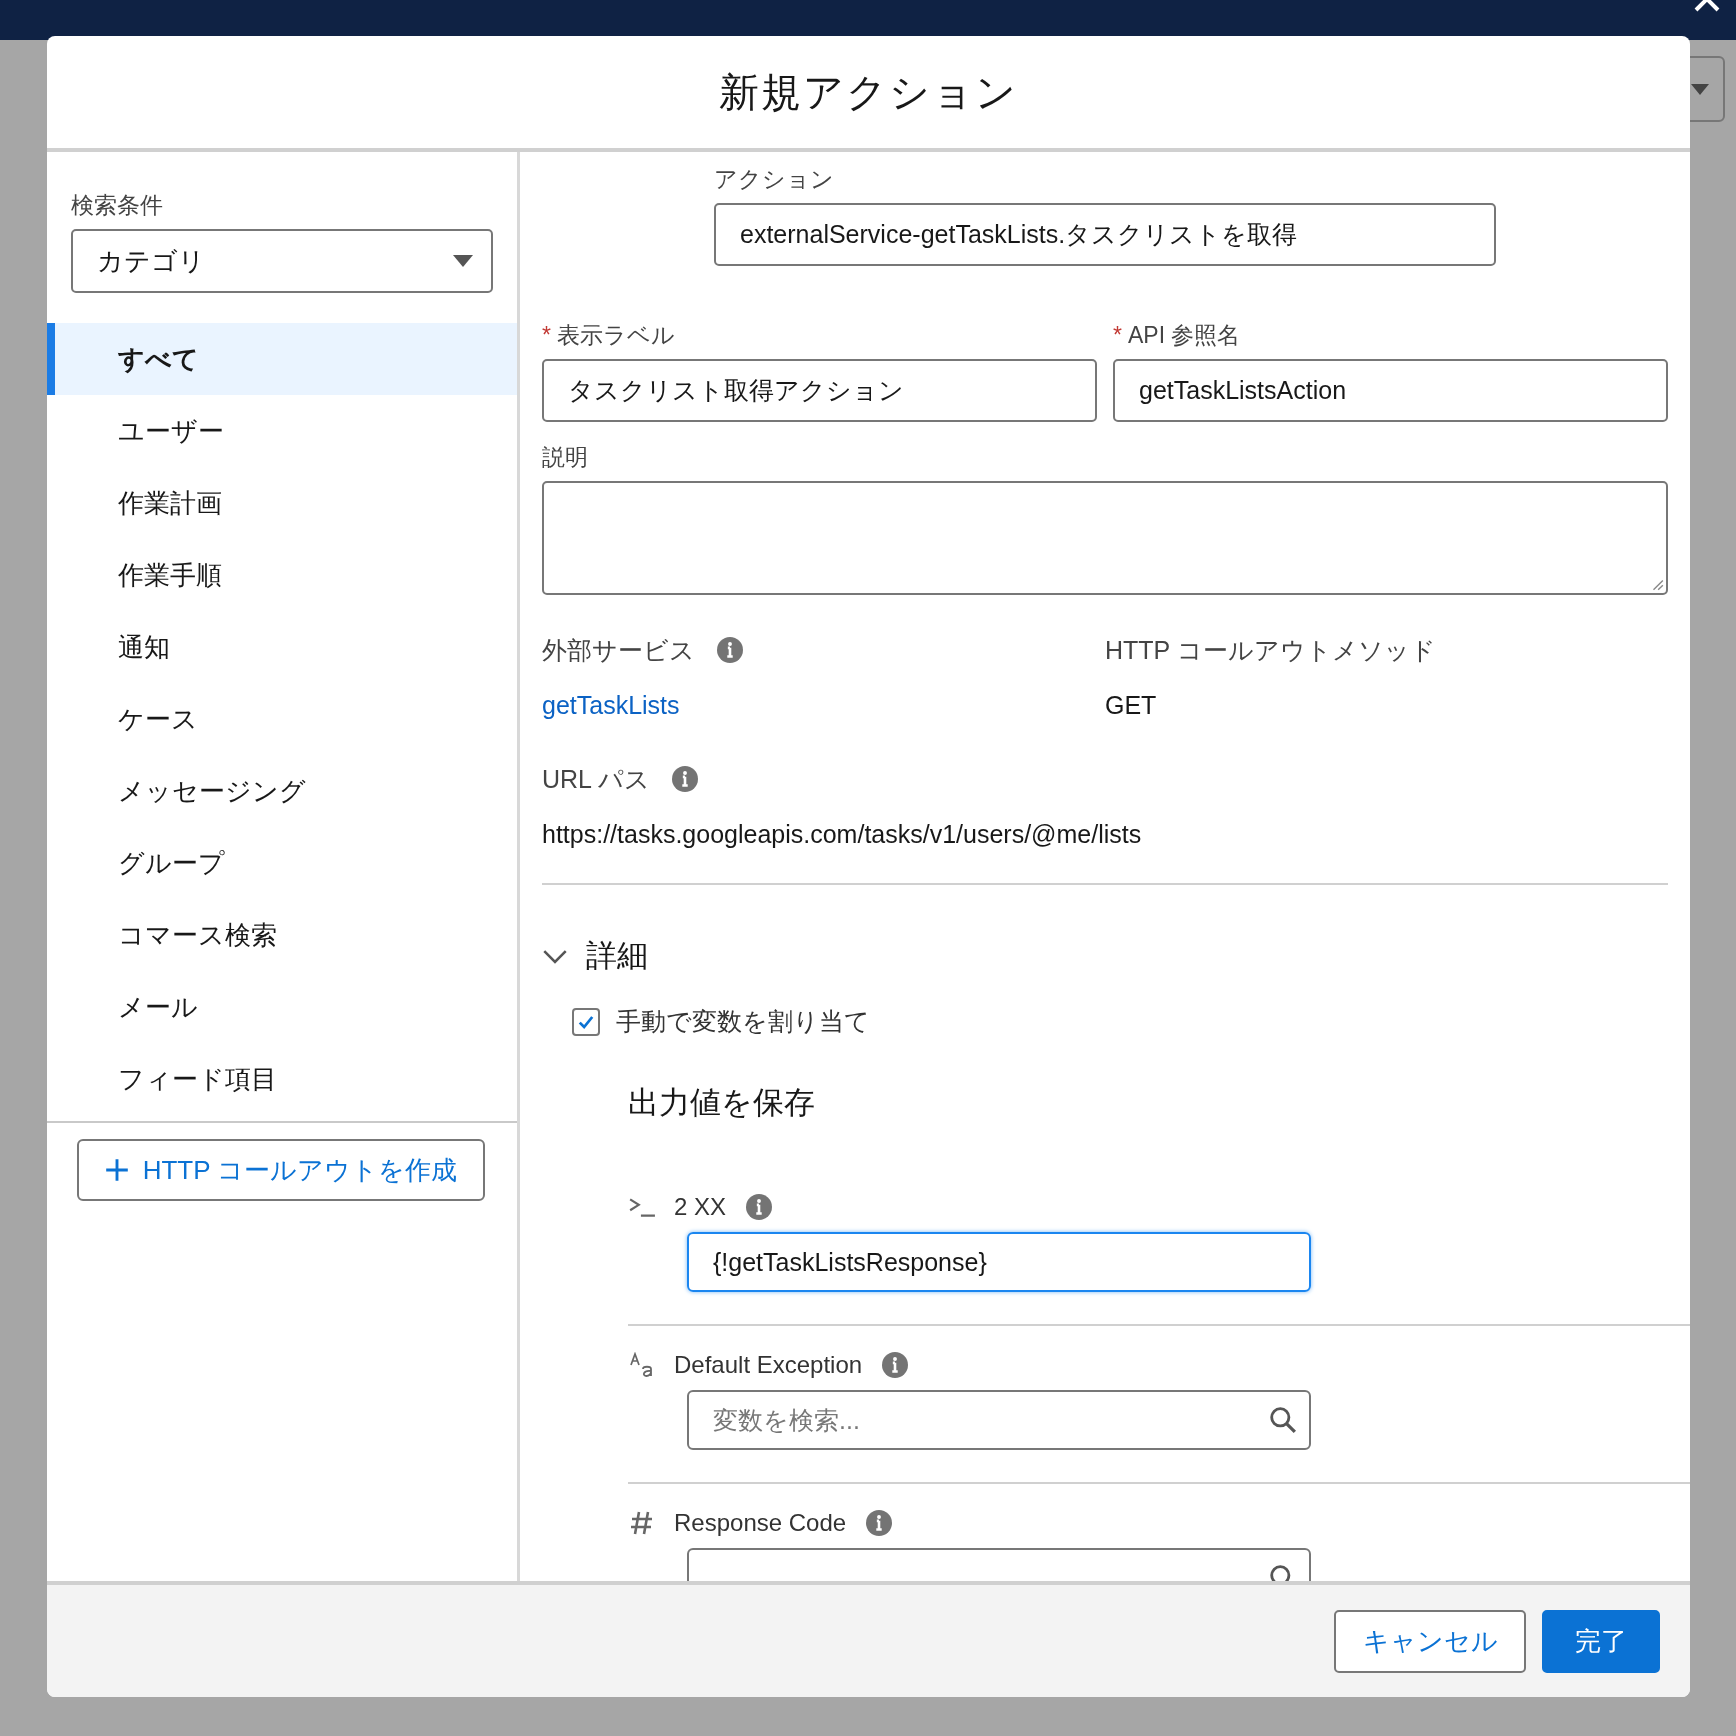 The image size is (1736, 1736). Describe the element at coordinates (282, 647) in the screenshot. I see `category-item: 通知` at that location.